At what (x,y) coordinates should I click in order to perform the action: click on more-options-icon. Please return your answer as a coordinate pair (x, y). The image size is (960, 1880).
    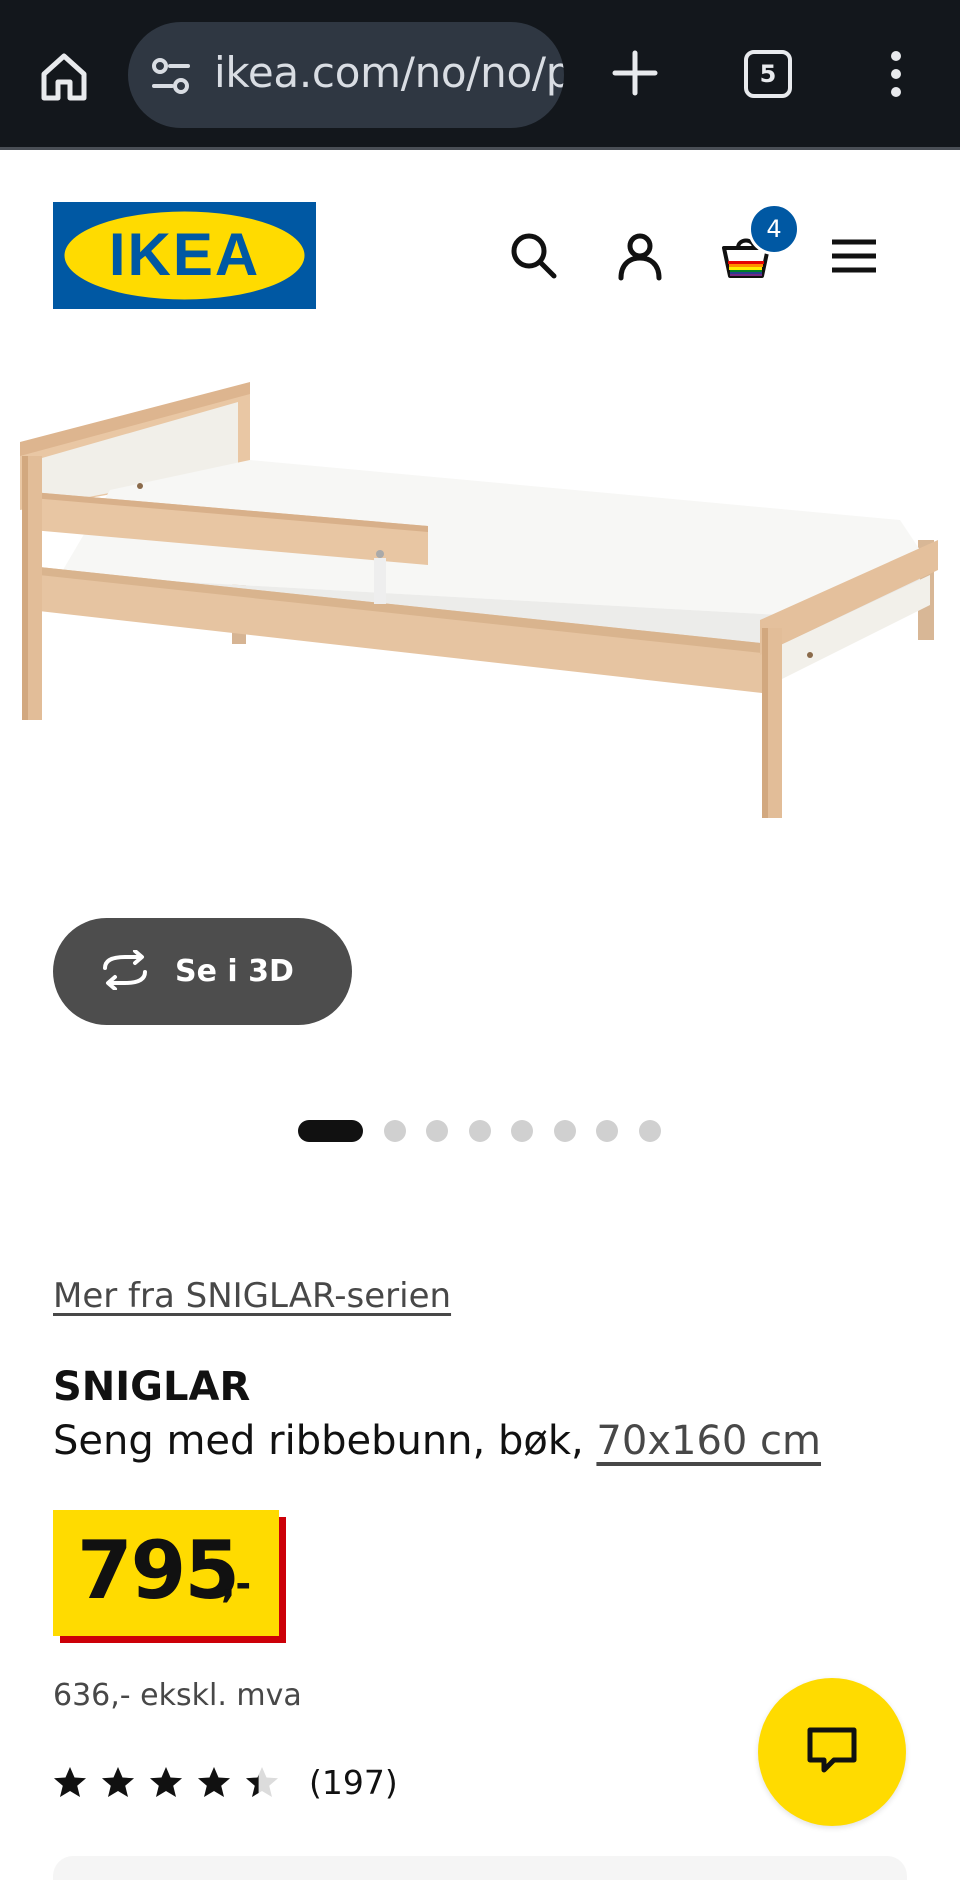
    Looking at the image, I should click on (896, 74).